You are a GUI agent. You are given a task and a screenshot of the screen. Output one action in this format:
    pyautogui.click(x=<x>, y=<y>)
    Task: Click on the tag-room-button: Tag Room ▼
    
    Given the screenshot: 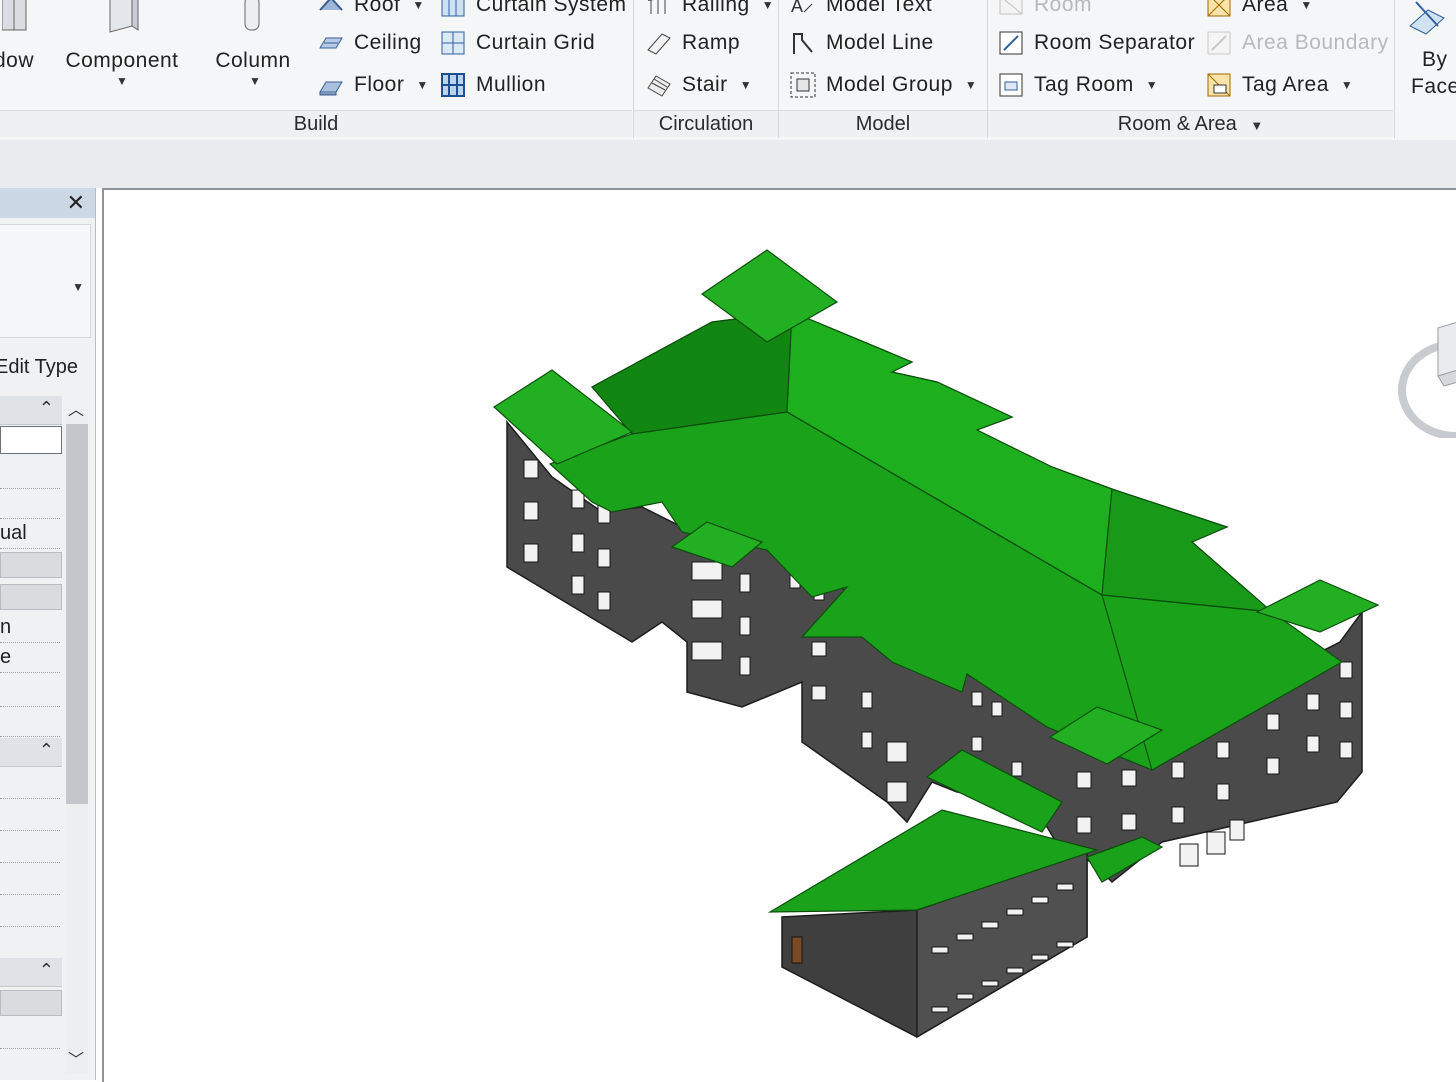 What is the action you would take?
    pyautogui.click(x=1078, y=85)
    